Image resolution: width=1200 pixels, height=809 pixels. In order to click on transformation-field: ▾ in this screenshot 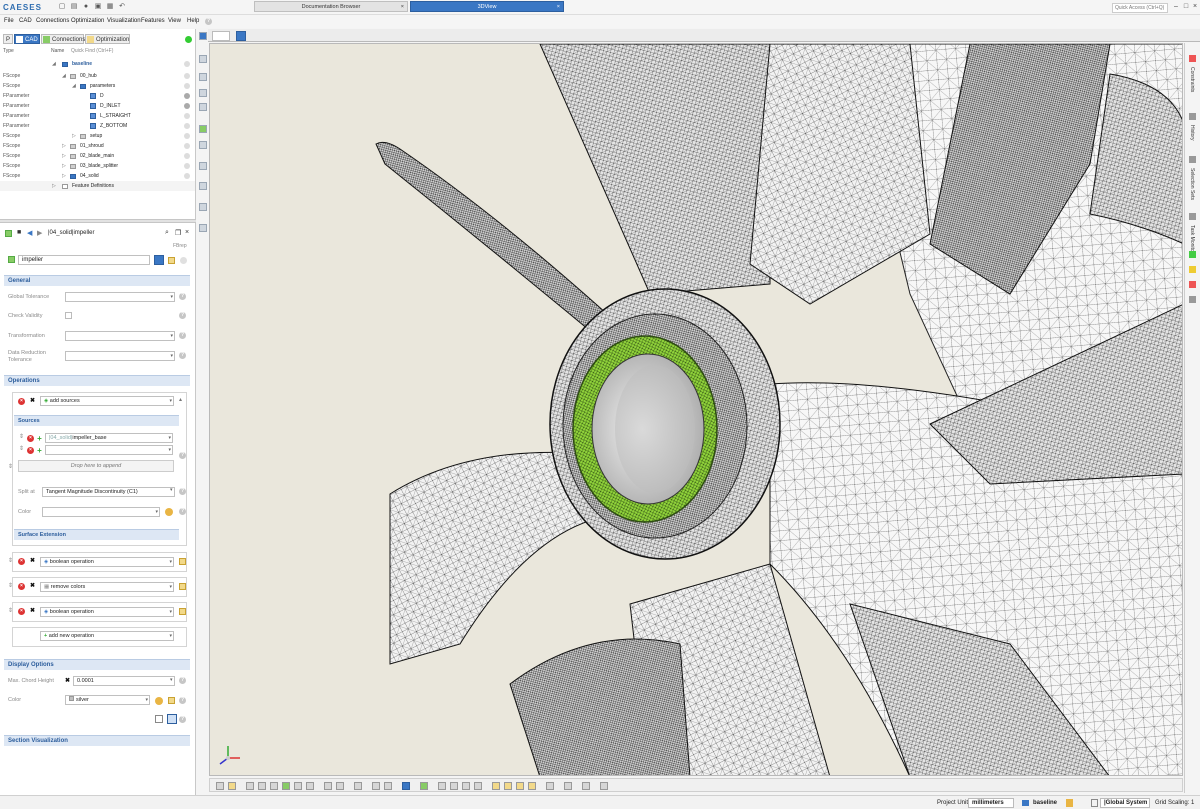, I will do `click(120, 336)`.